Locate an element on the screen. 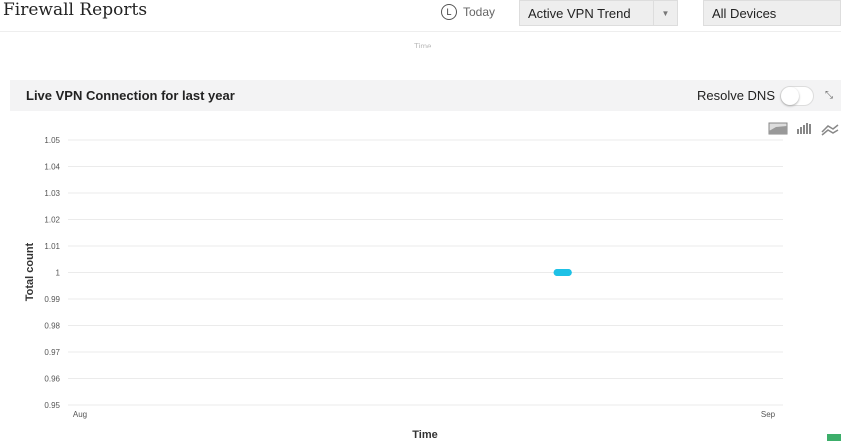  y-axis-title: Total count is located at coordinates (30, 271).